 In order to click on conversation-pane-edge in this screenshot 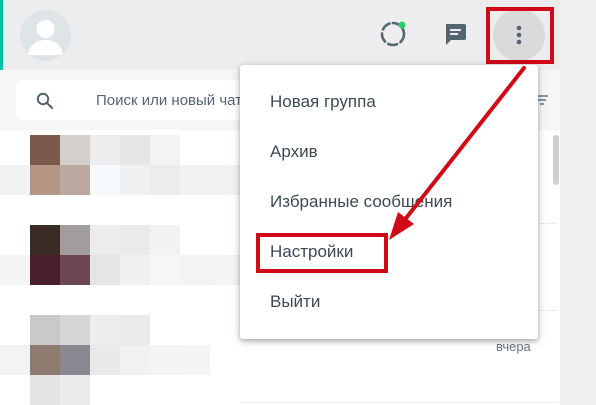, I will do `click(578, 202)`.